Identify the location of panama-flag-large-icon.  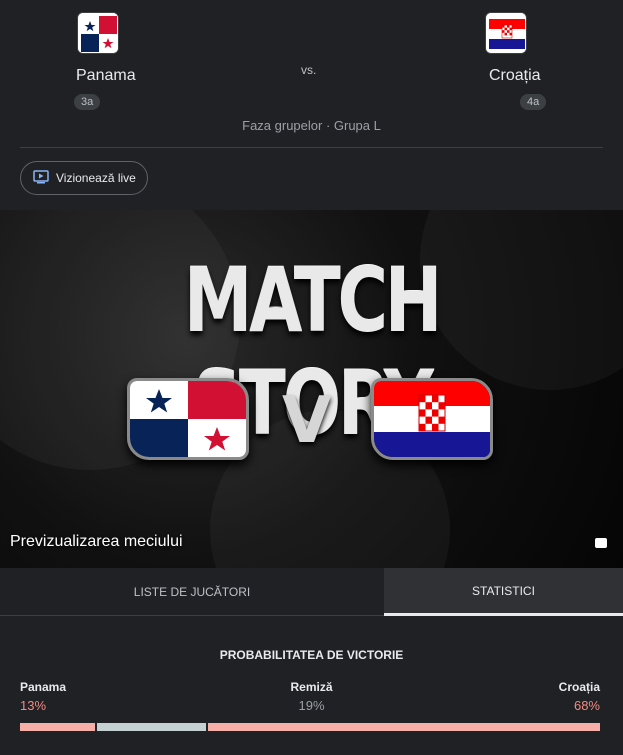
(188, 419).